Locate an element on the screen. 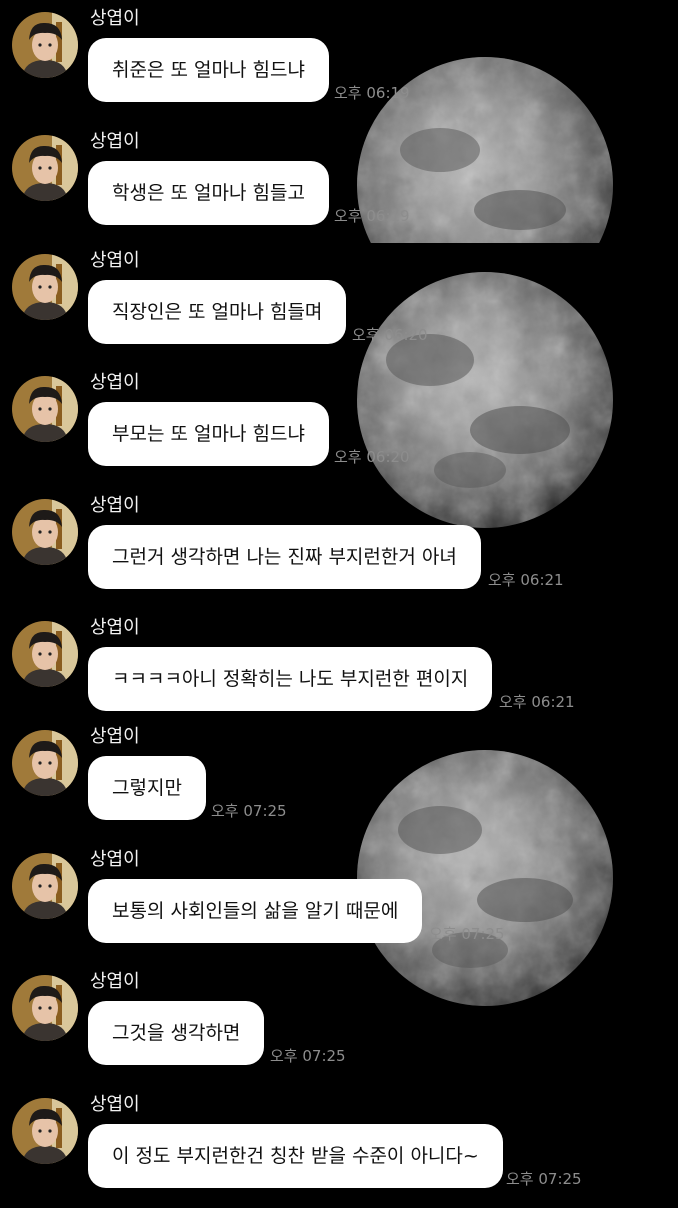 This screenshot has height=1208, width=678. chat-message: 상엽이 학생은 또 얼마나 힘들고 오후 06:19 is located at coordinates (339, 184).